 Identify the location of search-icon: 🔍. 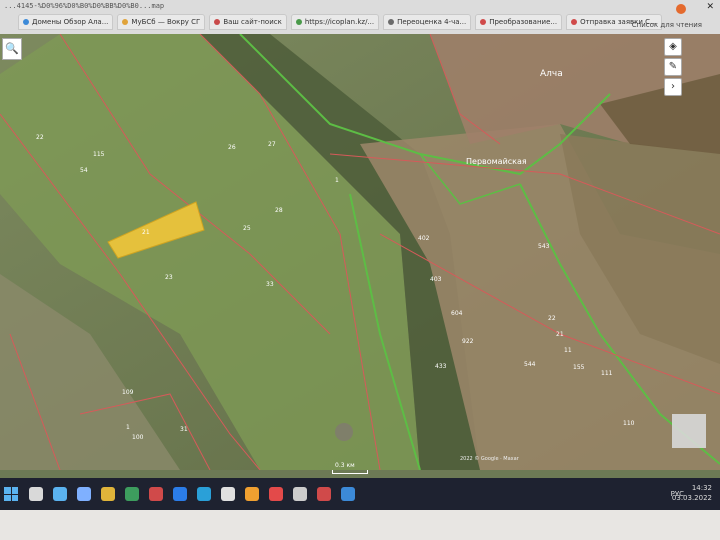
(12, 48).